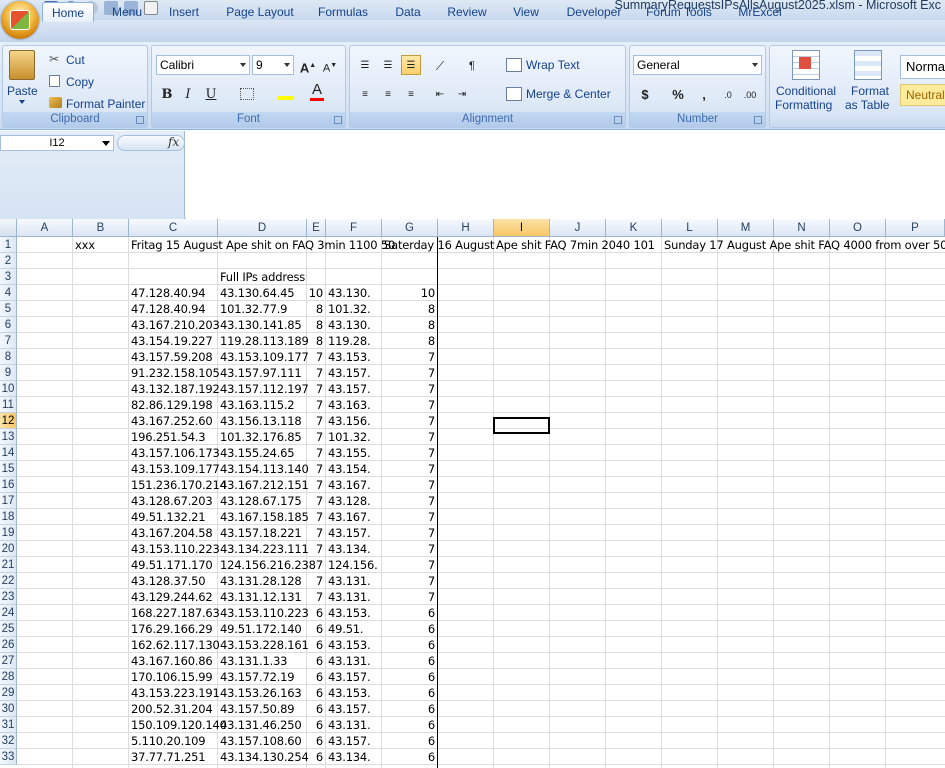 Image resolution: width=945 pixels, height=768 pixels. I want to click on row-header-33: 33, so click(8, 757).